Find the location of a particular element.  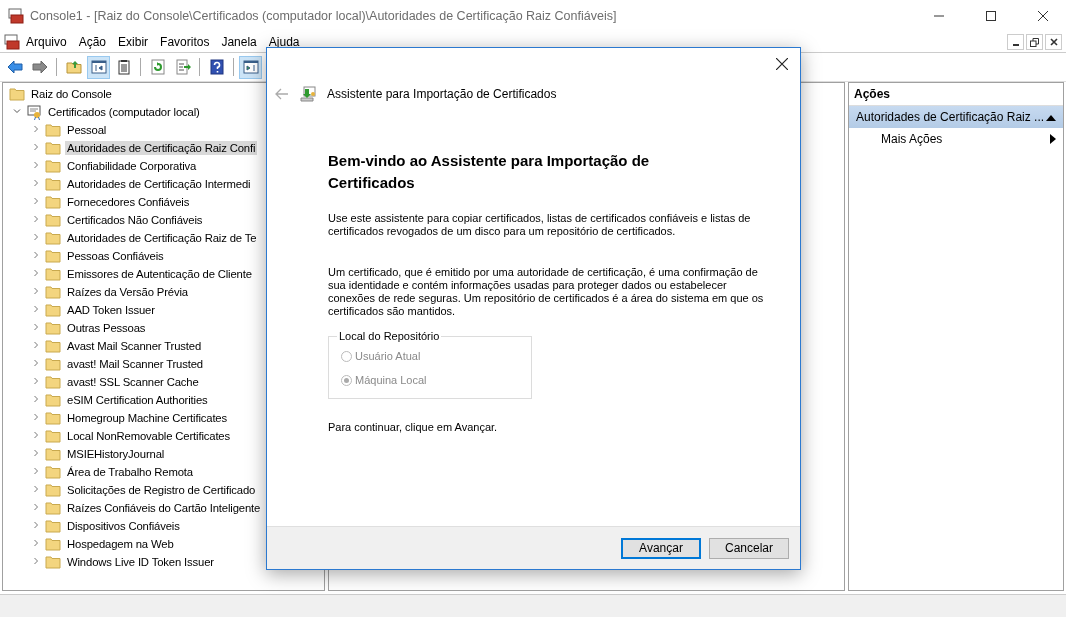

tree-item: Raízes Confiáveis do Cartão Inteligente is located at coordinates (164, 508).